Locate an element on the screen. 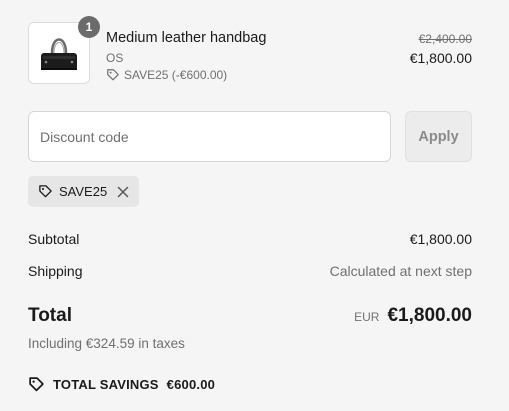  item-discount: SAVE25 (-€600.00) is located at coordinates (166, 75).